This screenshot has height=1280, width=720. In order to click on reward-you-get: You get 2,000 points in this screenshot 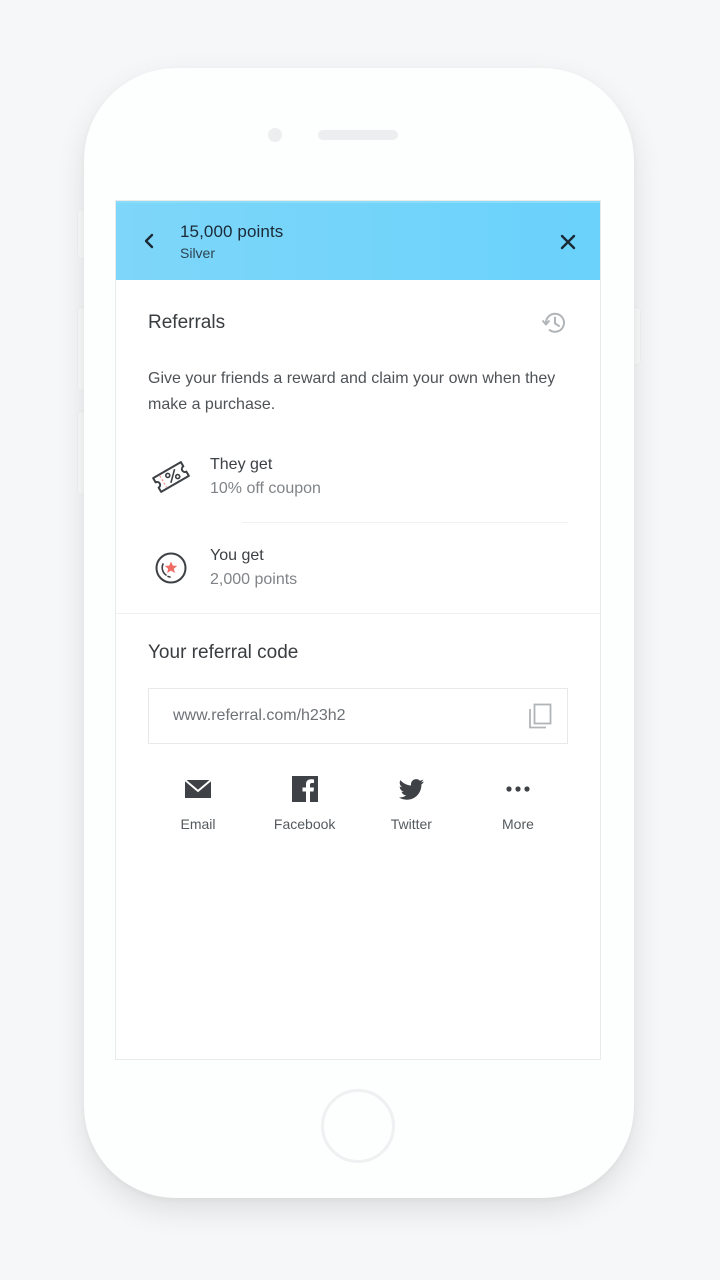, I will do `click(358, 568)`.